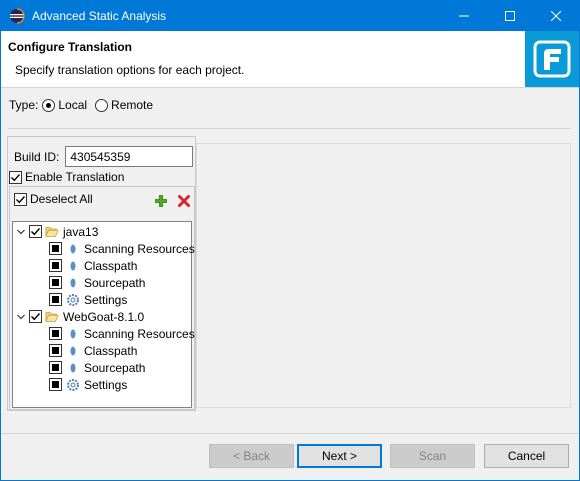 The width and height of the screenshot is (580, 481). Describe the element at coordinates (129, 156) in the screenshot. I see `build-id-input` at that location.